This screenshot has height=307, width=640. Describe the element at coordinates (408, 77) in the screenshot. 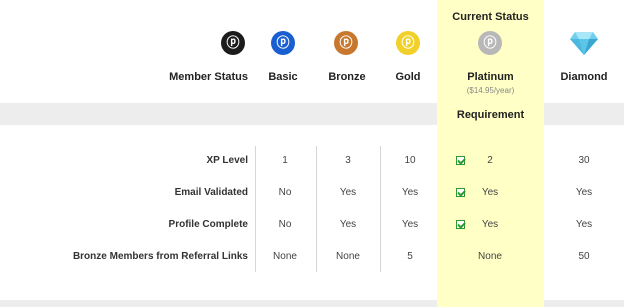

I see `tier-gold-label: Gold` at that location.